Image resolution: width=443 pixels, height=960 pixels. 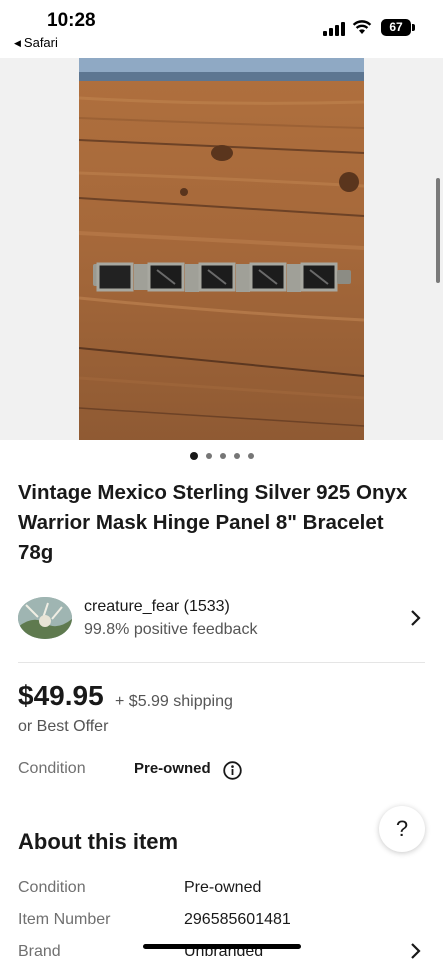 I want to click on gallery-pagination-dots, so click(x=221, y=456).